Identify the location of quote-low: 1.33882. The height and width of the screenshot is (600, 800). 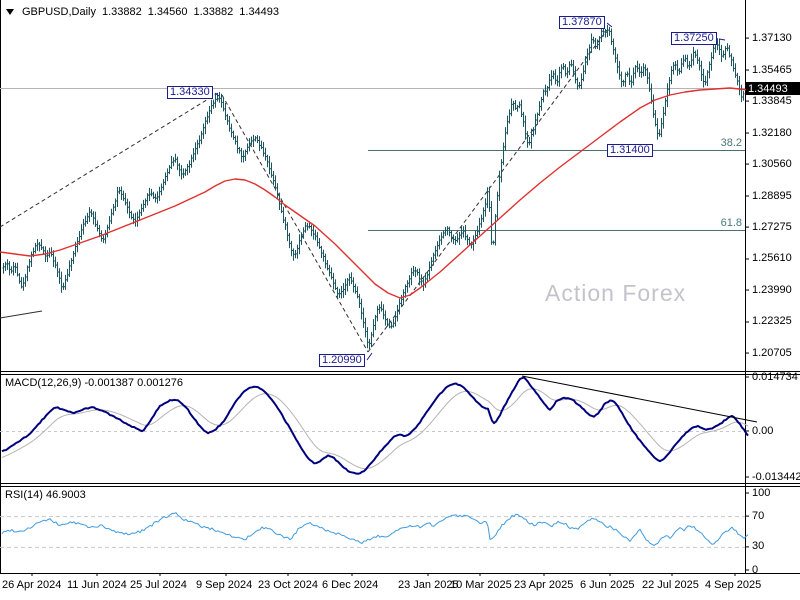
(213, 12).